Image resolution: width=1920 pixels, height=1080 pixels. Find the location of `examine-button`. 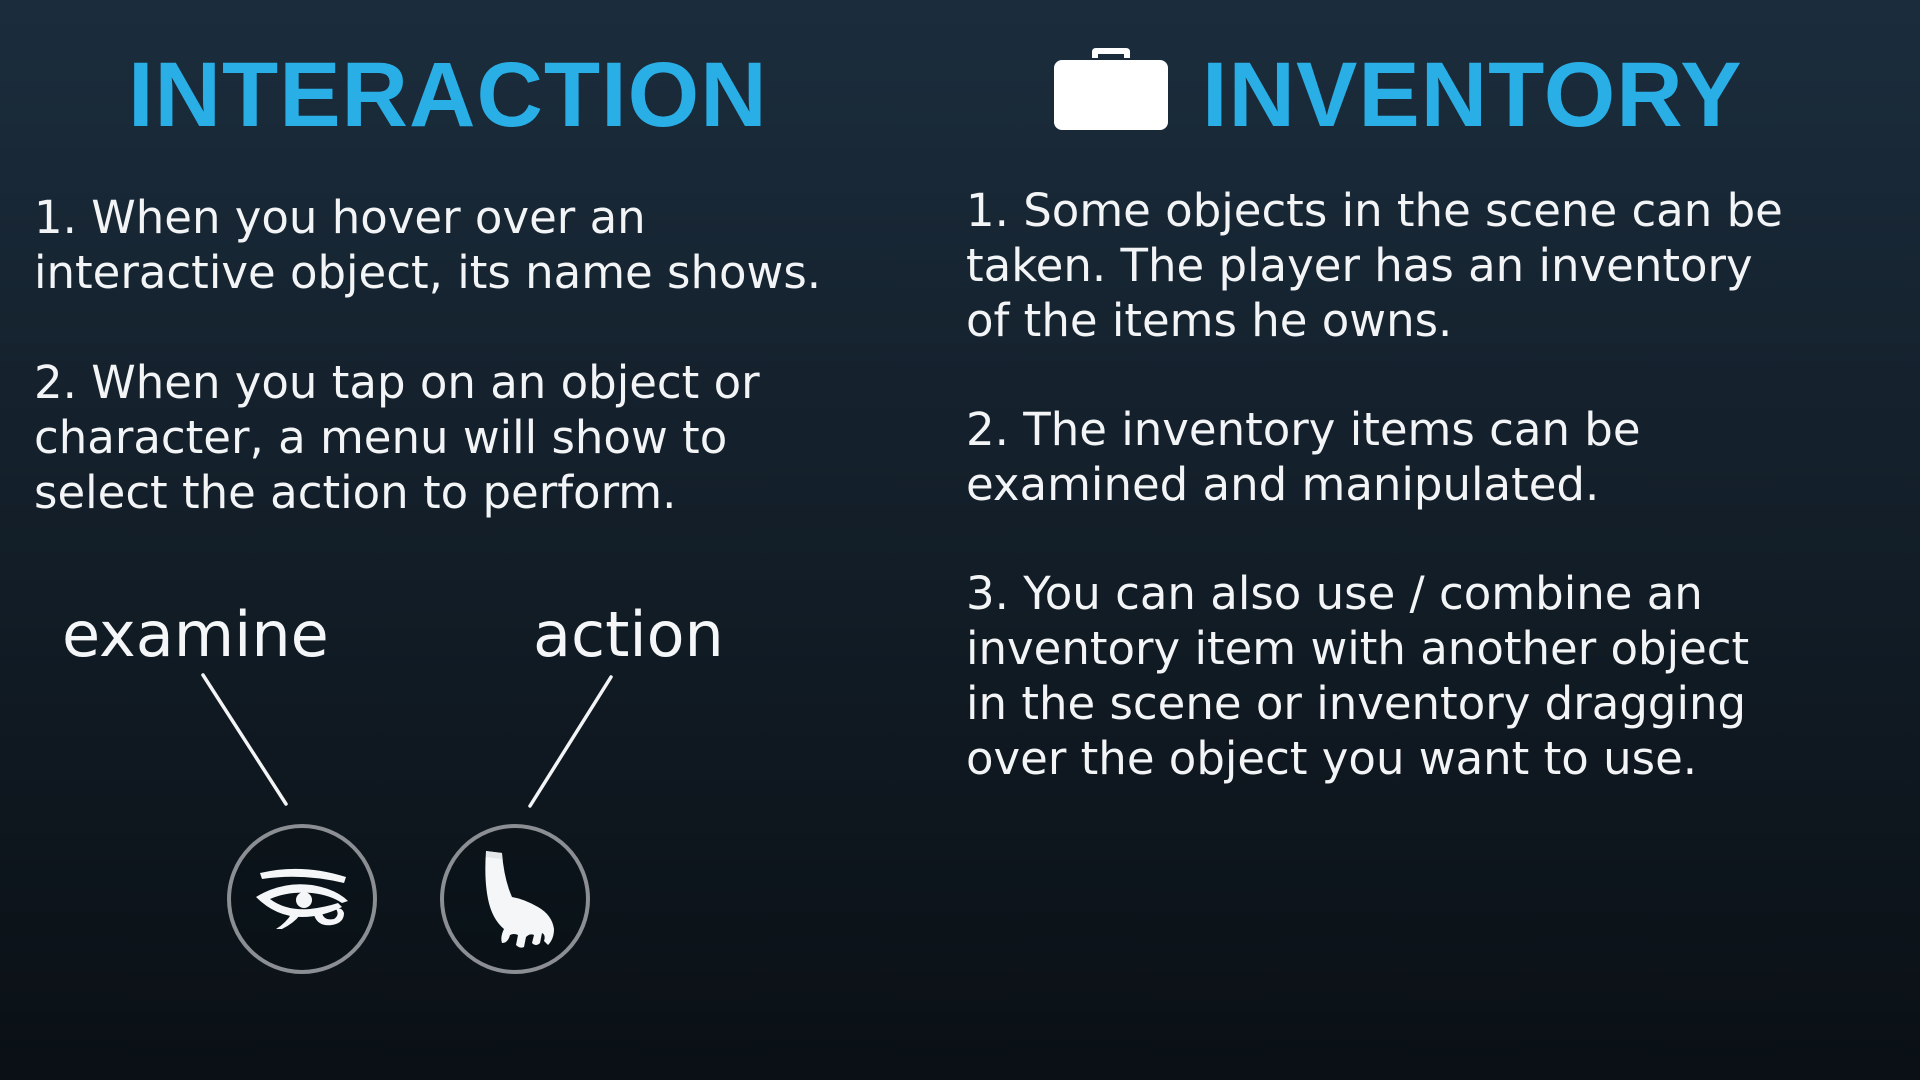

examine-button is located at coordinates (302, 899).